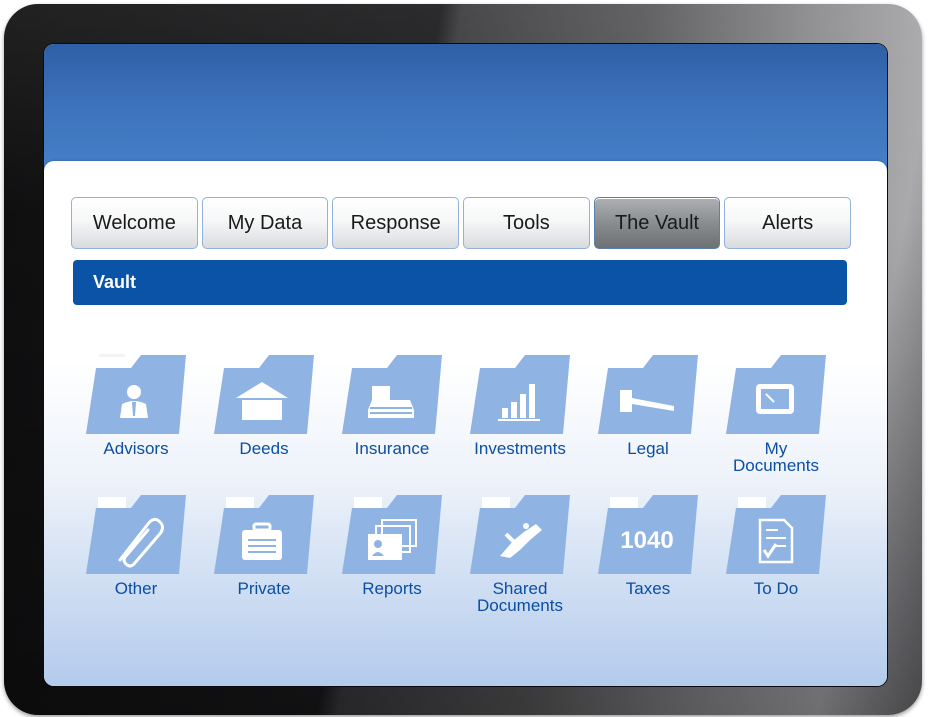  I want to click on folder-label: Investments, so click(520, 448).